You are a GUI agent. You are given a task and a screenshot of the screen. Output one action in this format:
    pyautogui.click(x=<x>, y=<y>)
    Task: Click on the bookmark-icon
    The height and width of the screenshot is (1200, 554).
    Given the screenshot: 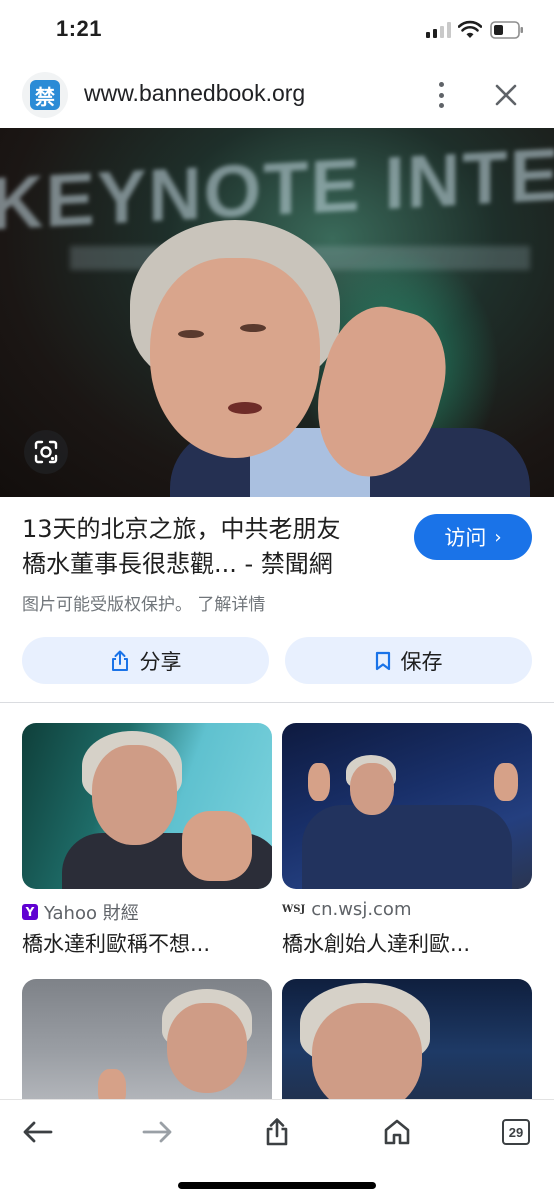 What is the action you would take?
    pyautogui.click(x=382, y=660)
    